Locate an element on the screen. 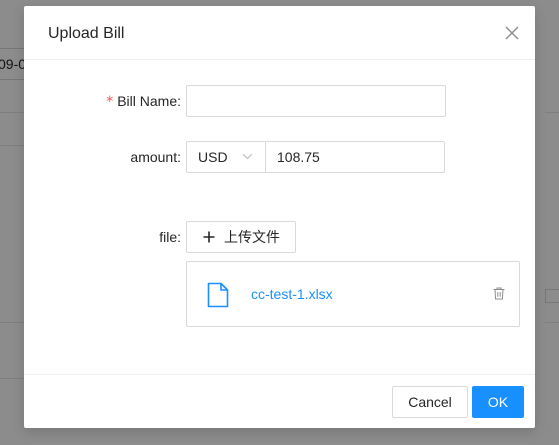 The image size is (559, 445). uploaded-file-item: cc-test-1.xlsx is located at coordinates (353, 294).